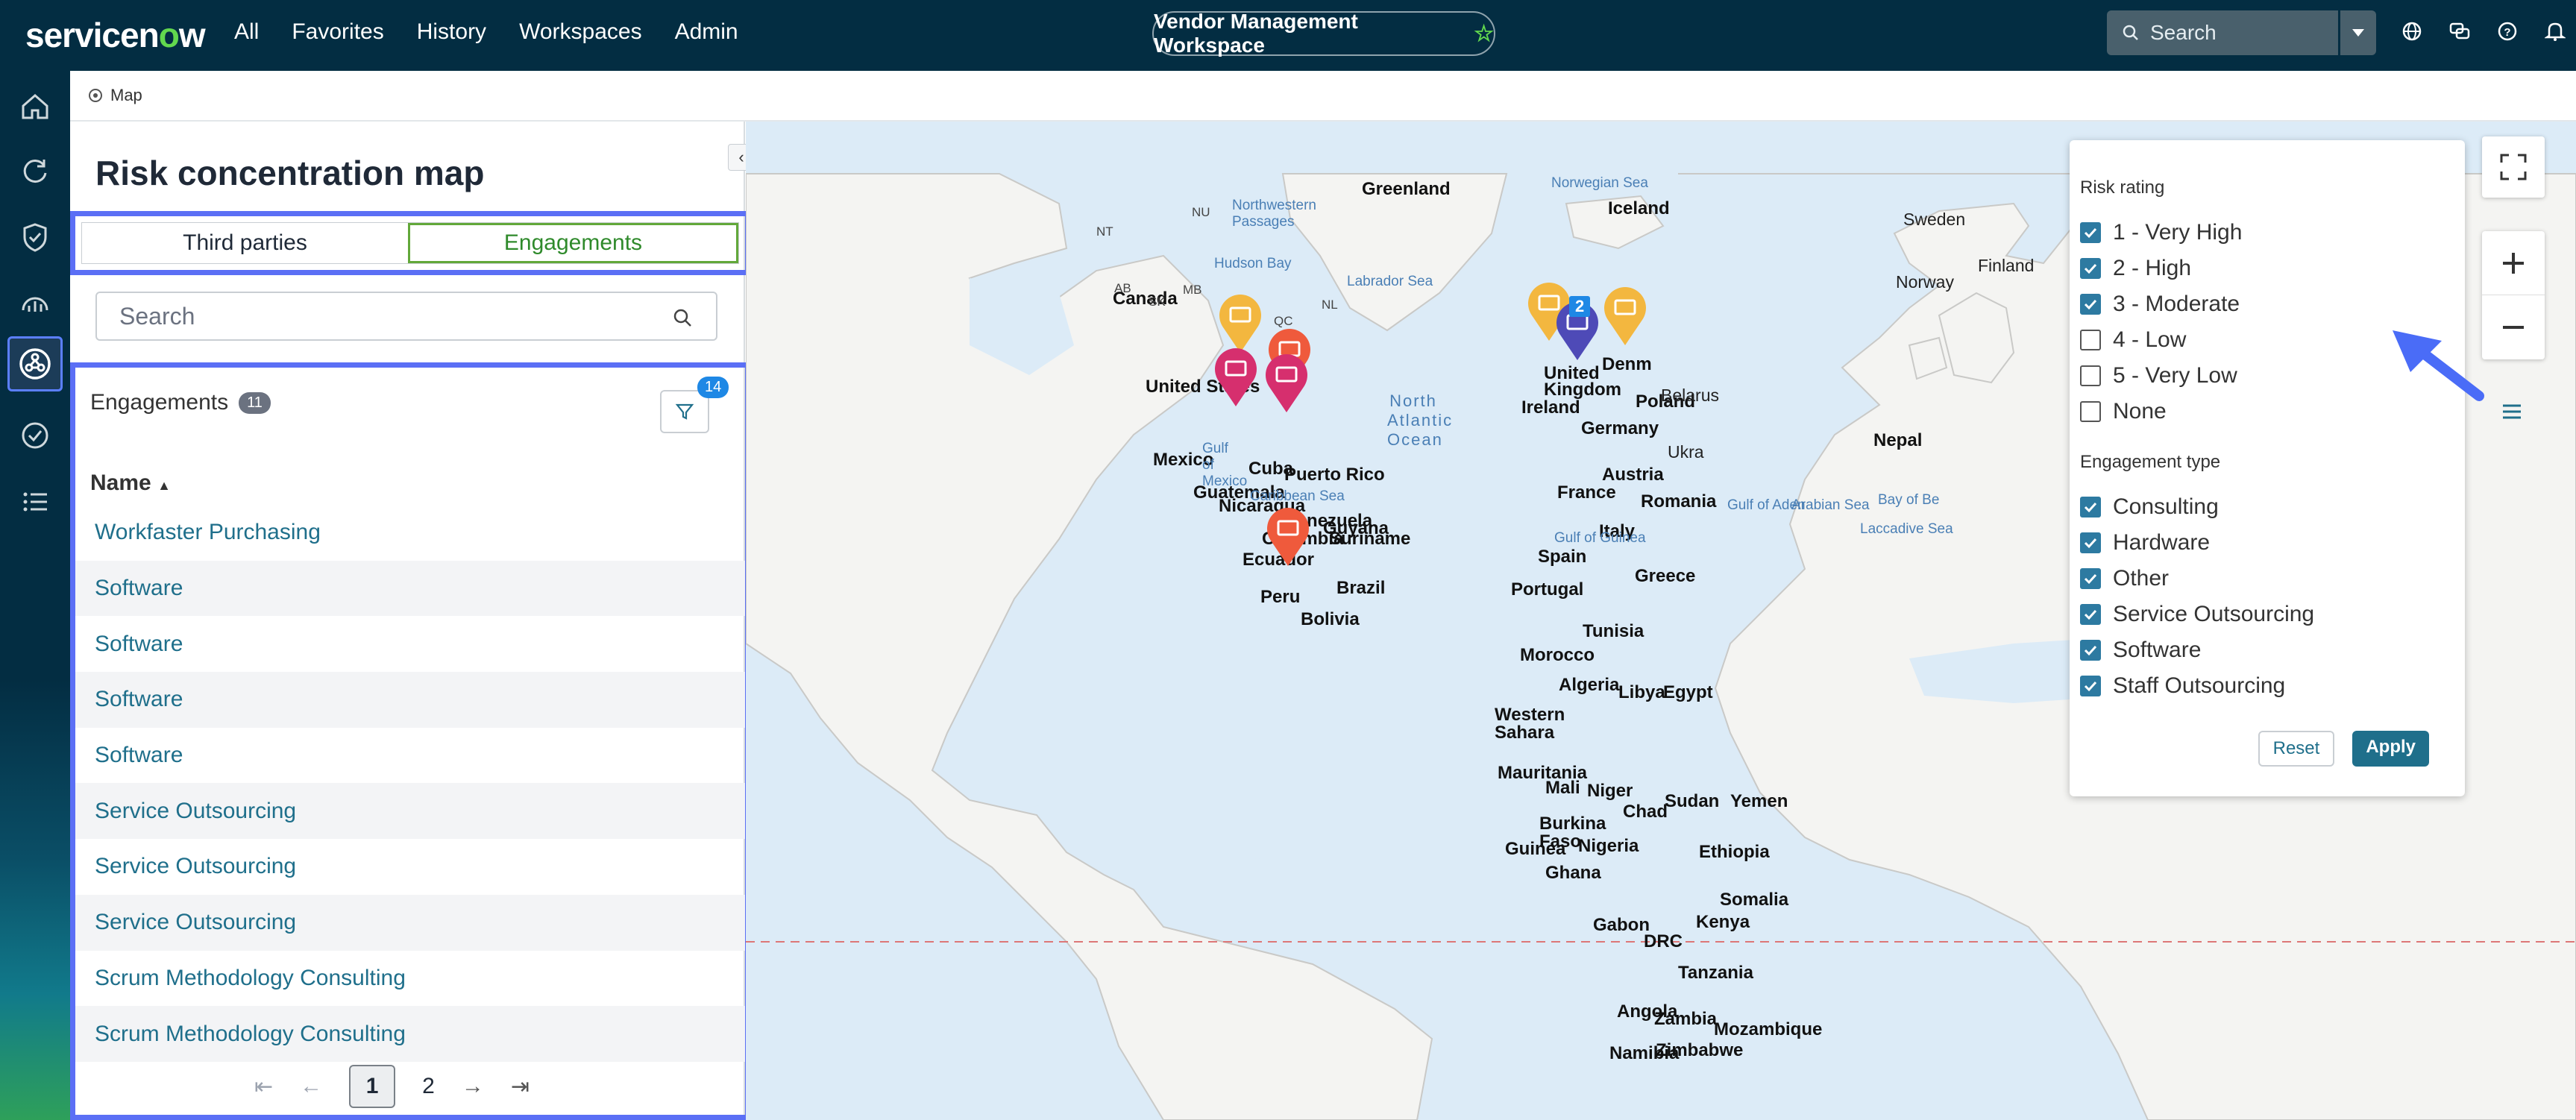 This screenshot has width=2576, height=1120. I want to click on engagement-type-checkbox-row: Other, so click(2267, 579).